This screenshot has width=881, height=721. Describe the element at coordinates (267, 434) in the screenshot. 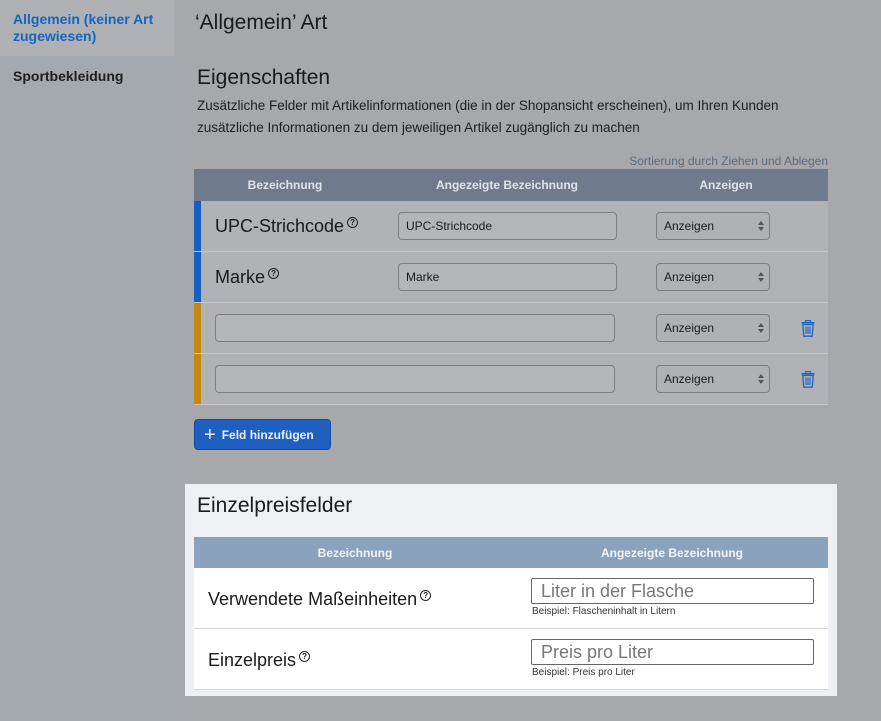

I see `add-field-label: Feld hinzufügen` at that location.